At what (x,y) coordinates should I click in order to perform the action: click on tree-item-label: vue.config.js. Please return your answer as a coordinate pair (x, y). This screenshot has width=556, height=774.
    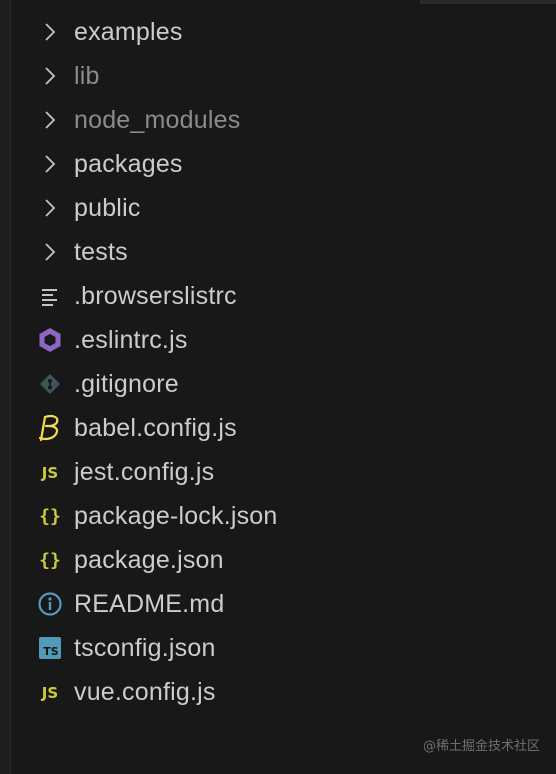
    Looking at the image, I should click on (145, 692).